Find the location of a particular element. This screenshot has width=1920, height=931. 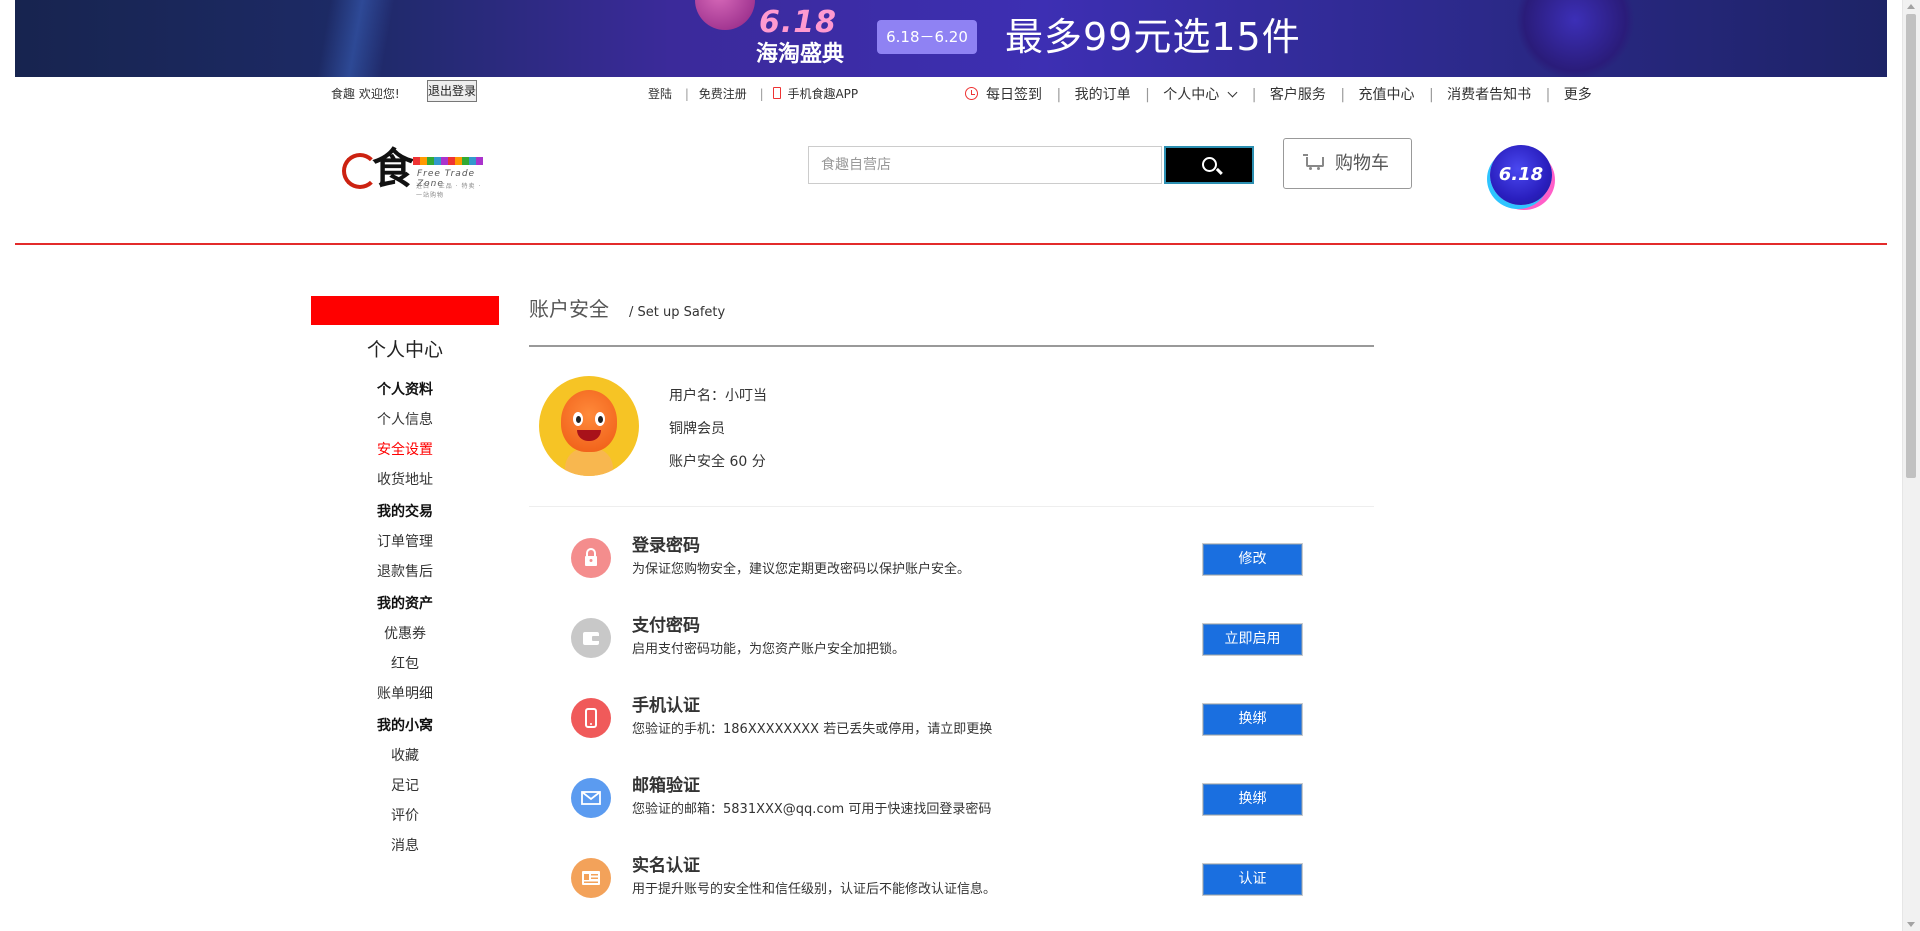

logout-button: 退出登录 is located at coordinates (452, 91).